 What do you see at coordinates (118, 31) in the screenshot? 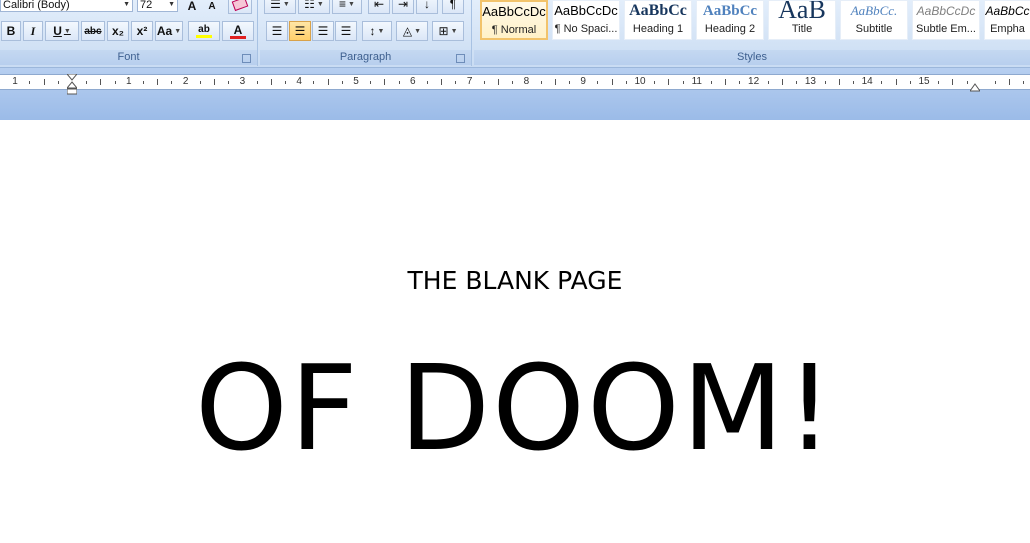
I see `subscript-button: x₂` at bounding box center [118, 31].